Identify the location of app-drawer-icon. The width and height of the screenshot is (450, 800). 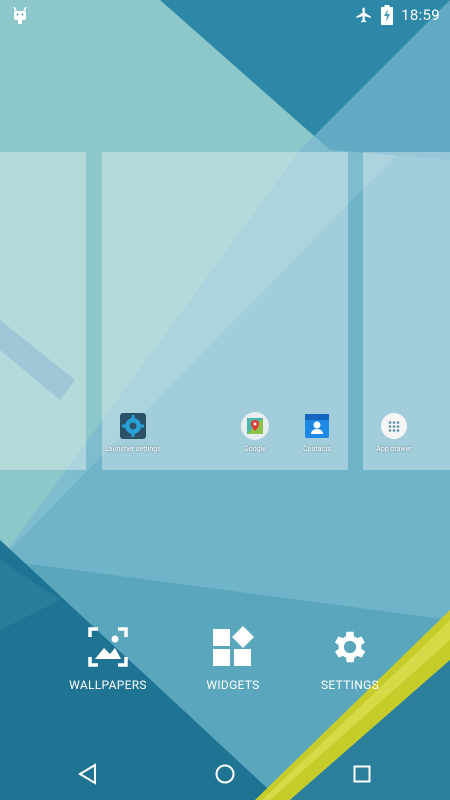
(394, 426).